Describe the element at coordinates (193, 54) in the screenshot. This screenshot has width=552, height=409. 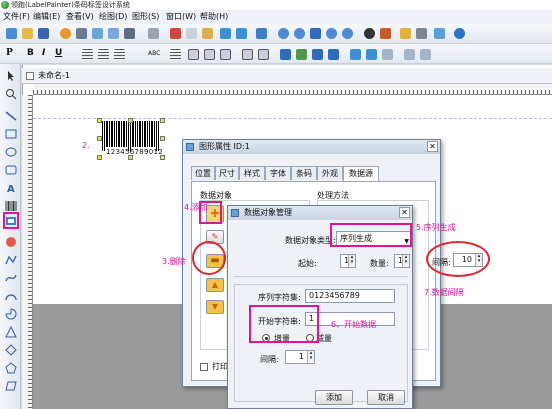
I see `align-top-icon` at that location.